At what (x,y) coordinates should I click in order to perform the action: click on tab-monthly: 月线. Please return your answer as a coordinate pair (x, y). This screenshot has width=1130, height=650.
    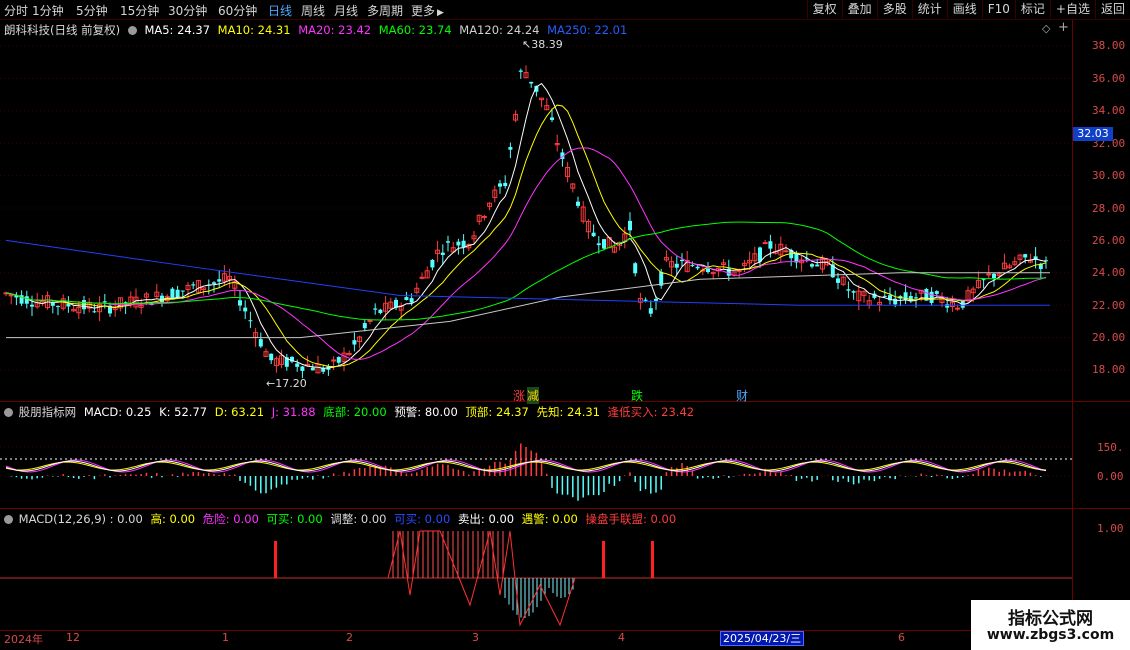
    Looking at the image, I should click on (346, 10).